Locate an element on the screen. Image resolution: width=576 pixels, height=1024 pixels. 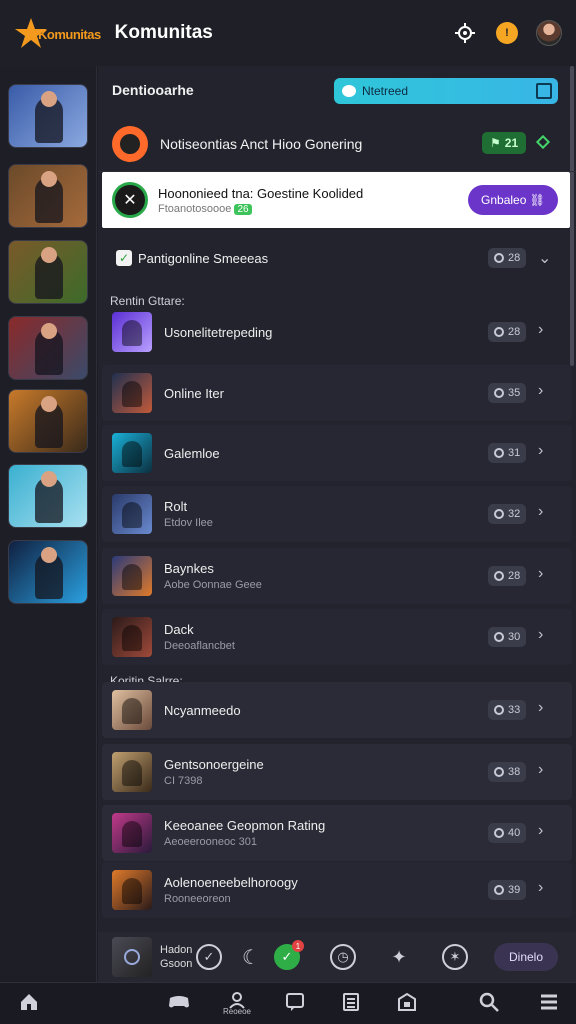
online-filter-row: ✓ Pantigonline Smeeeas 28 ⌄ is located at coordinates (337, 258).